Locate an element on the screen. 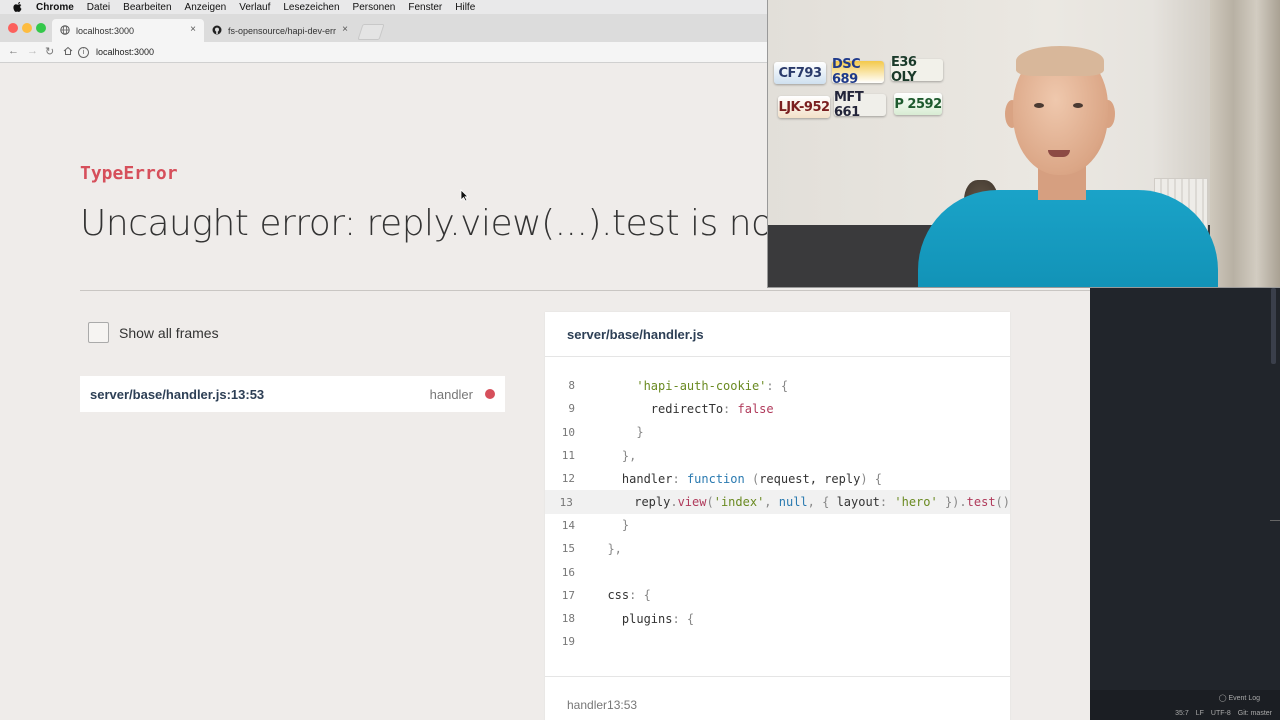 The height and width of the screenshot is (720, 1280). webcam-person-shirt is located at coordinates (1068, 238).